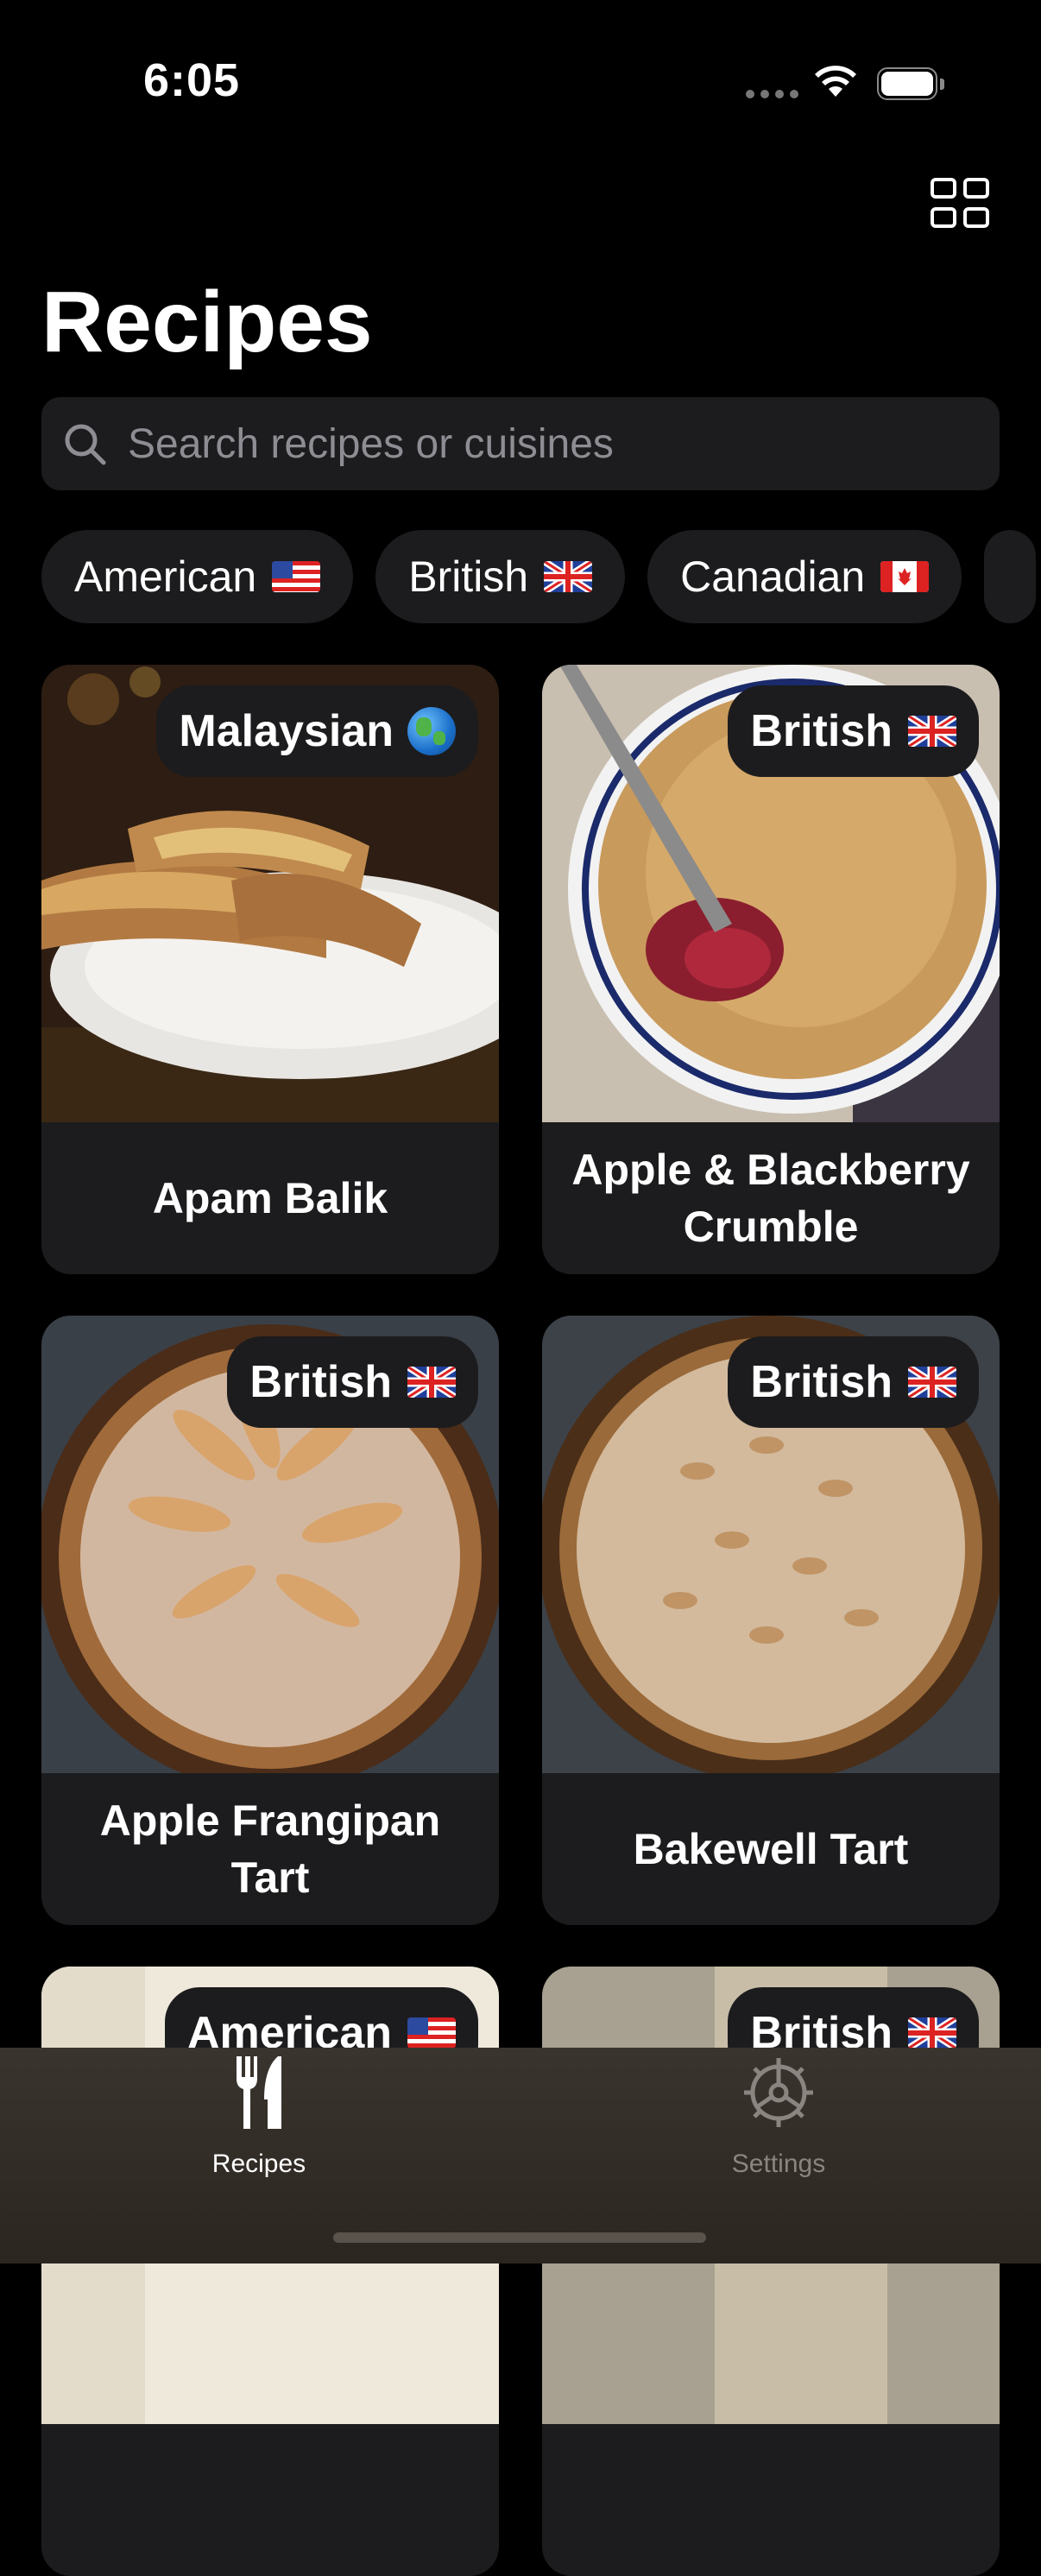 The image size is (1041, 2576). I want to click on cuisine-badge: Malaysian, so click(317, 731).